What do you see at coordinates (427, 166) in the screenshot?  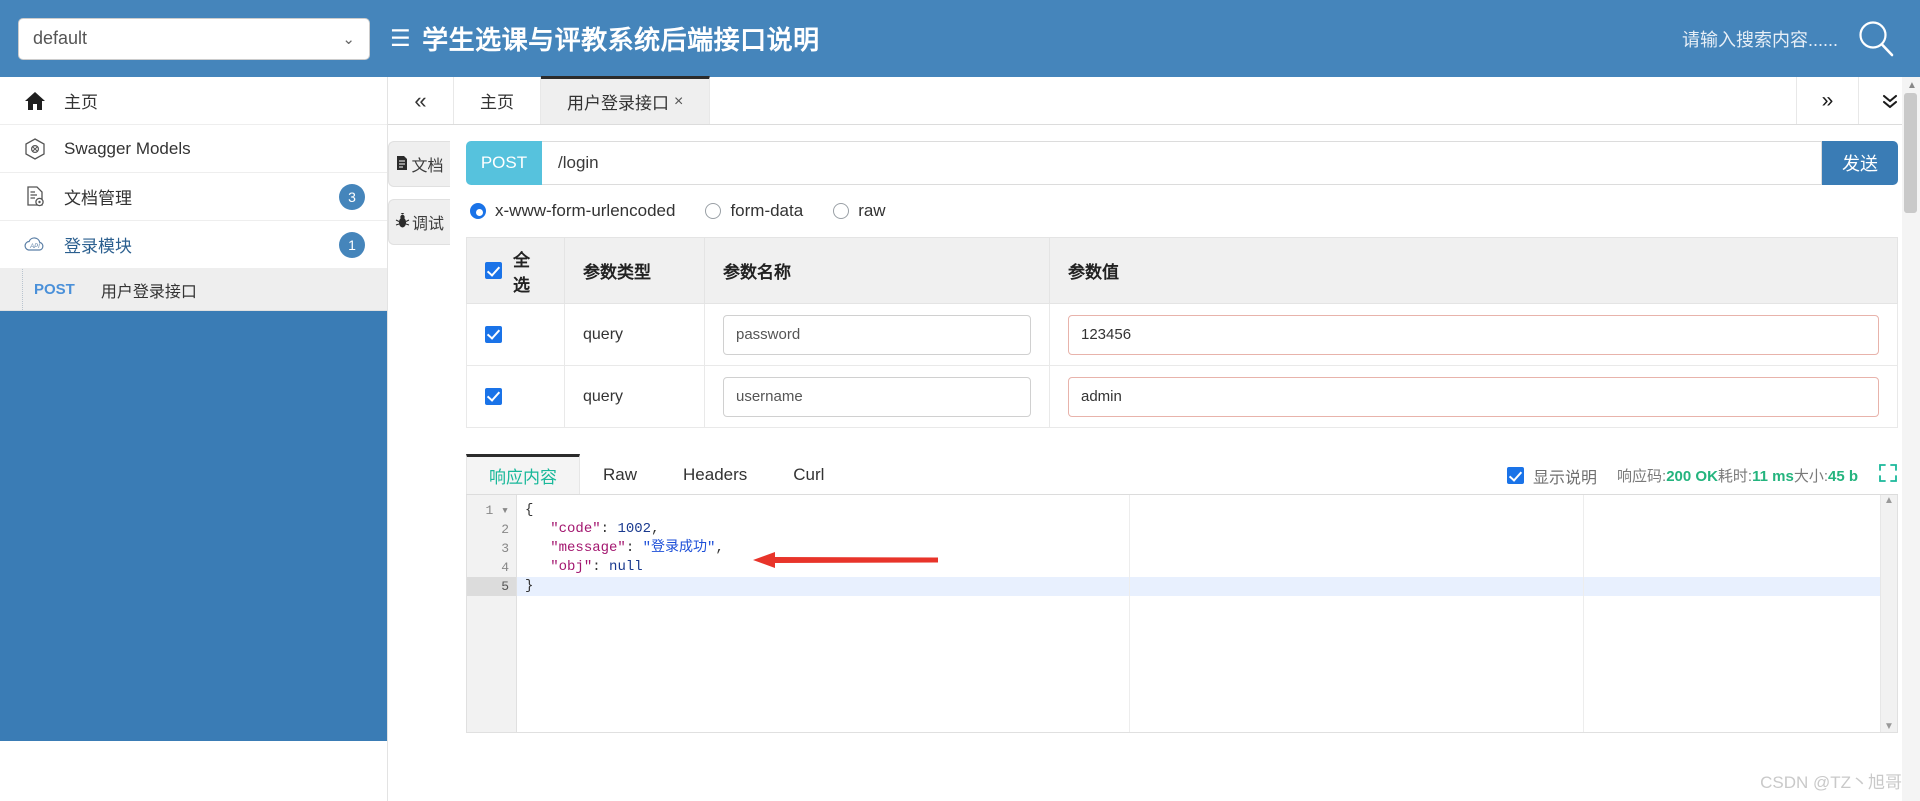 I see `vtab-label: 文档` at bounding box center [427, 166].